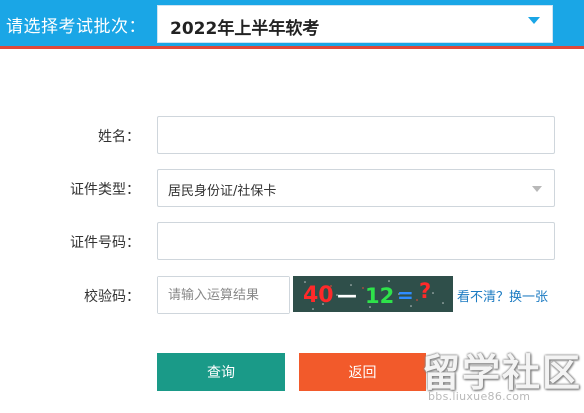  What do you see at coordinates (347, 295) in the screenshot?
I see `captcha-operator: —` at bounding box center [347, 295].